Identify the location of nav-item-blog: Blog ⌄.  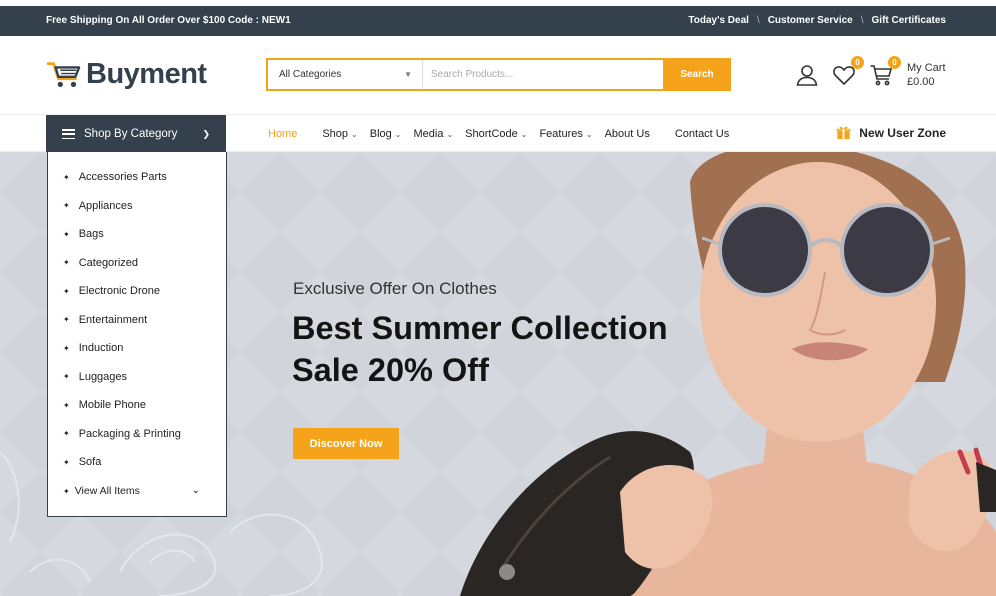
(386, 134).